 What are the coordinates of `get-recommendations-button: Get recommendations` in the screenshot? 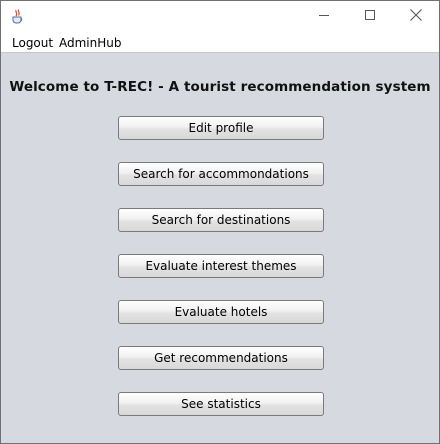 It's located at (221, 358).